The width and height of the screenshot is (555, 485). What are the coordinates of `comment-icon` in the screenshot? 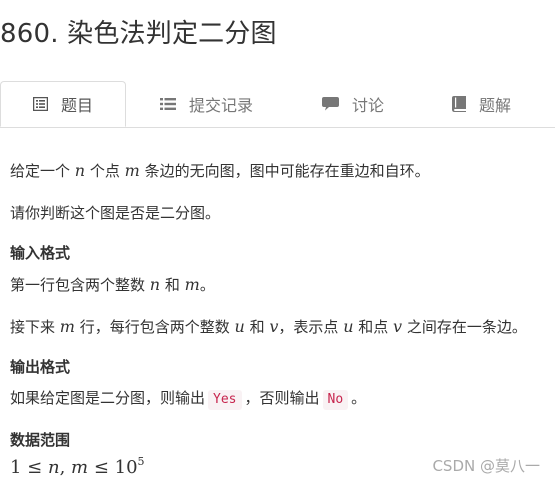 It's located at (330, 104).